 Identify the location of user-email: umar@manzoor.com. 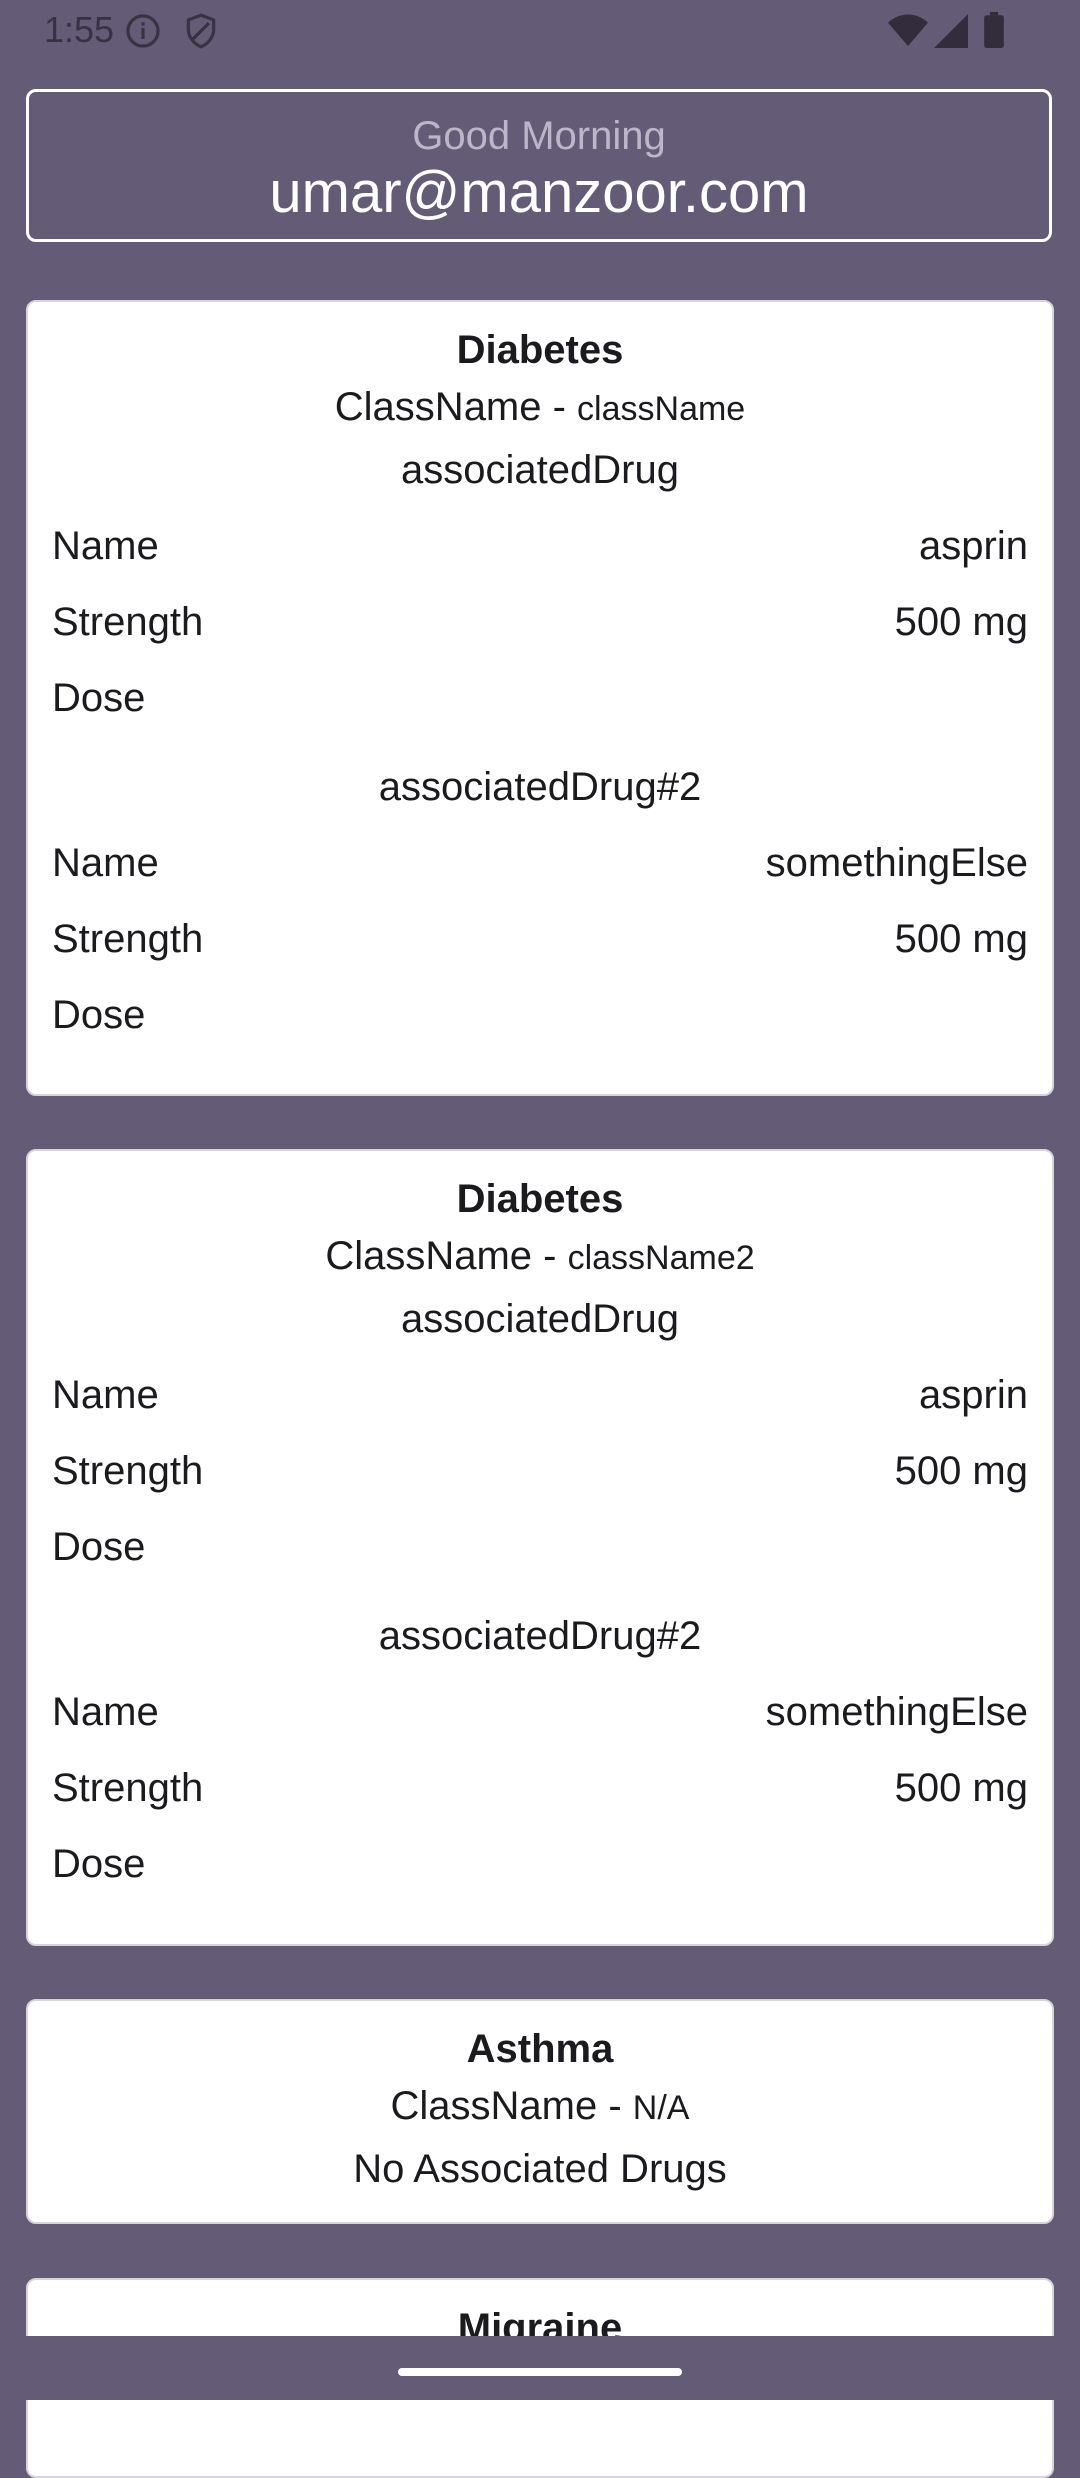
(539, 192).